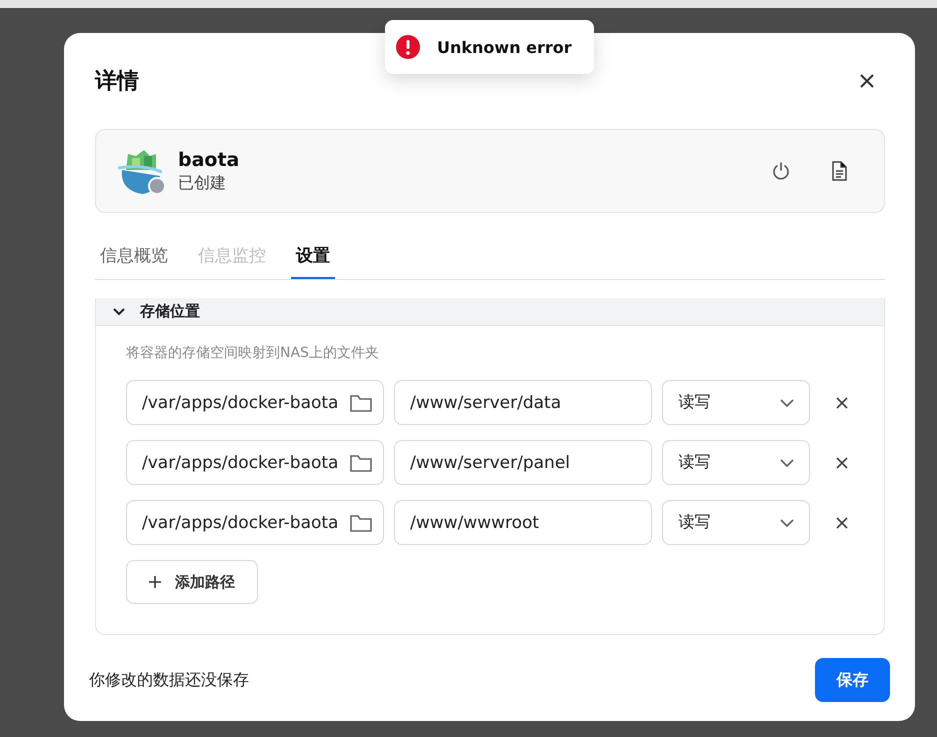 The height and width of the screenshot is (737, 937). I want to click on error-icon, so click(408, 47).